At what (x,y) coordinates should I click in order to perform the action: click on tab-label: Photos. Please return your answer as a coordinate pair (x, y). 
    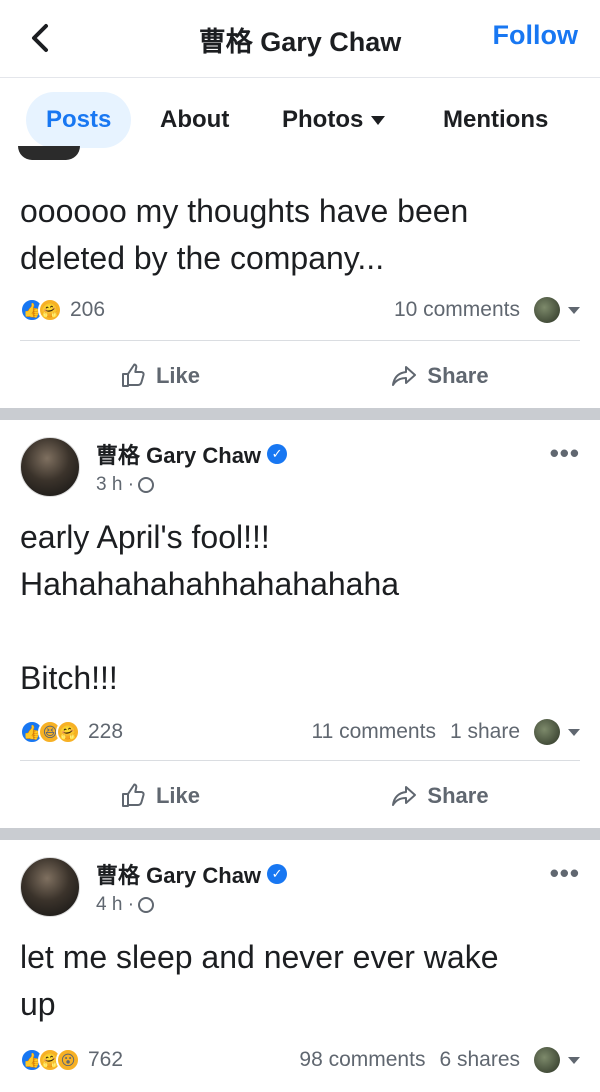
    Looking at the image, I should click on (323, 119).